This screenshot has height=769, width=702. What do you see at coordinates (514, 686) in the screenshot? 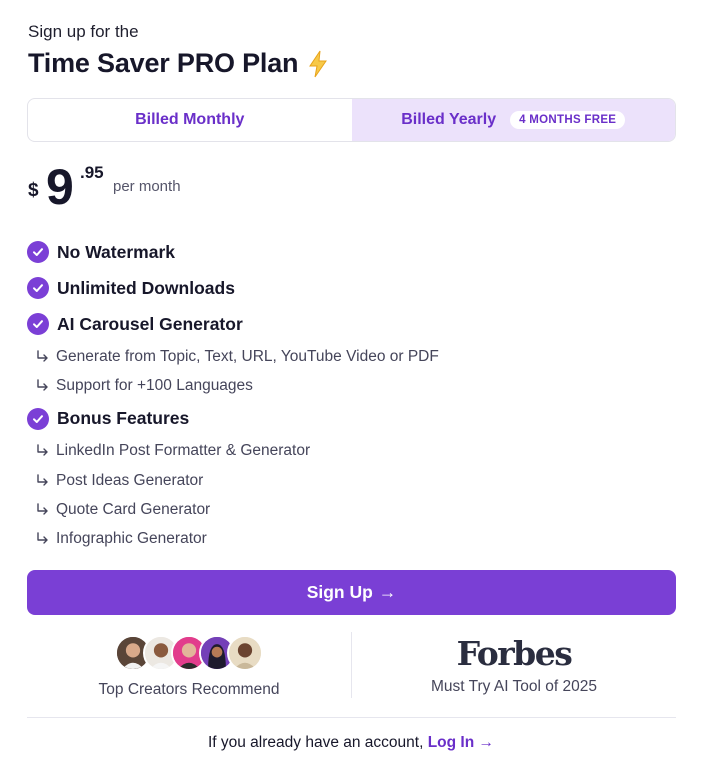
I see `forbes-caption: Must Try AI Tool of 2025` at bounding box center [514, 686].